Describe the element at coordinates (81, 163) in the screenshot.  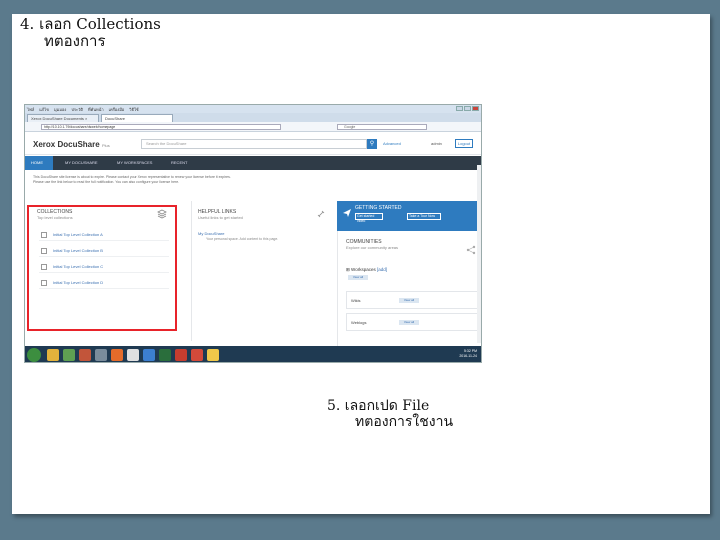
I see `nav-my-docushare: MY DOCUSHARE` at that location.